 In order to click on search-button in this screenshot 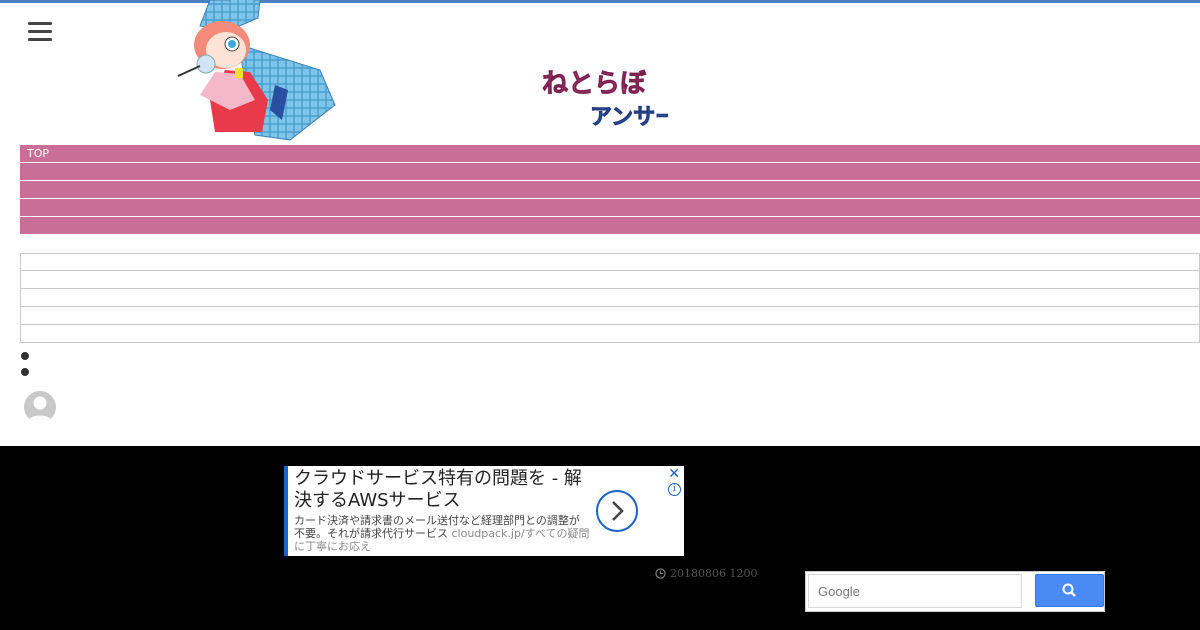, I will do `click(1069, 590)`.